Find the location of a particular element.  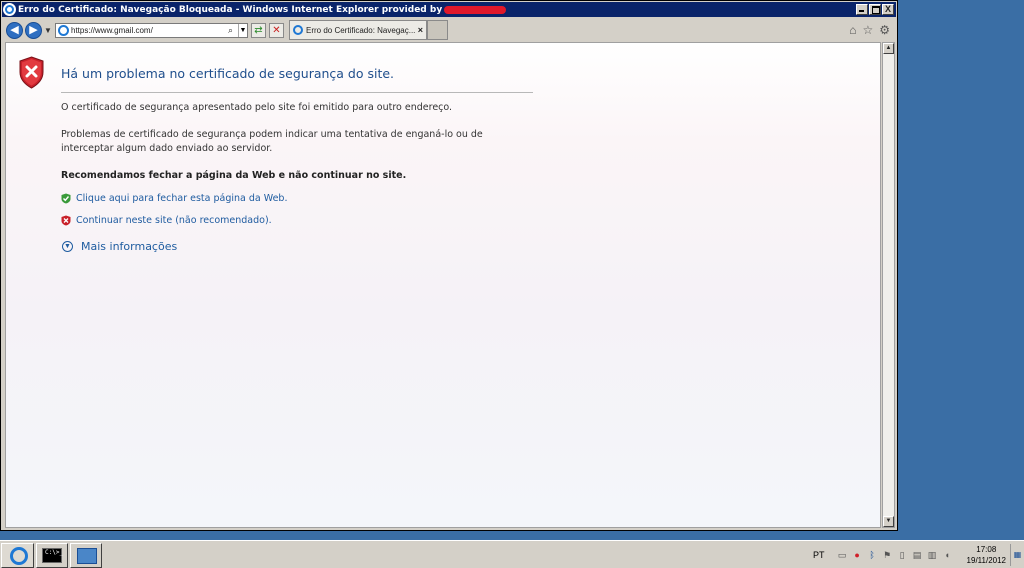

scroll-down-button: ▼ is located at coordinates (888, 521).